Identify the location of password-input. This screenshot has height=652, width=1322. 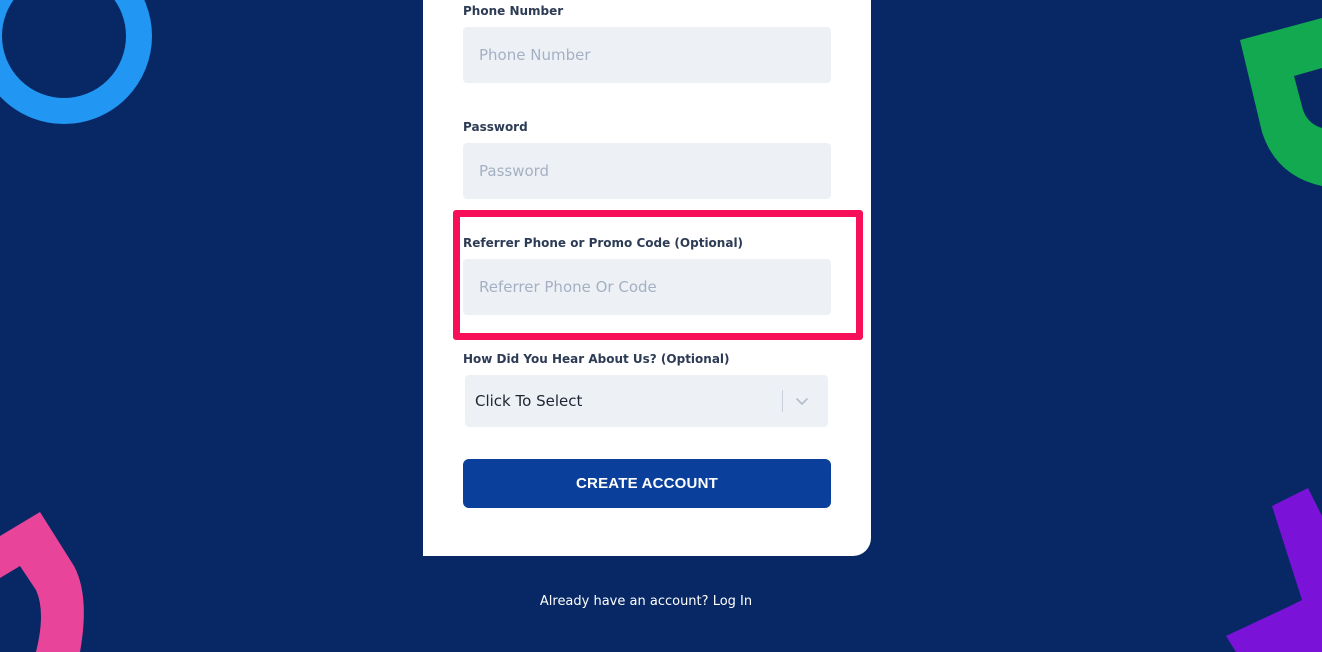
(647, 171).